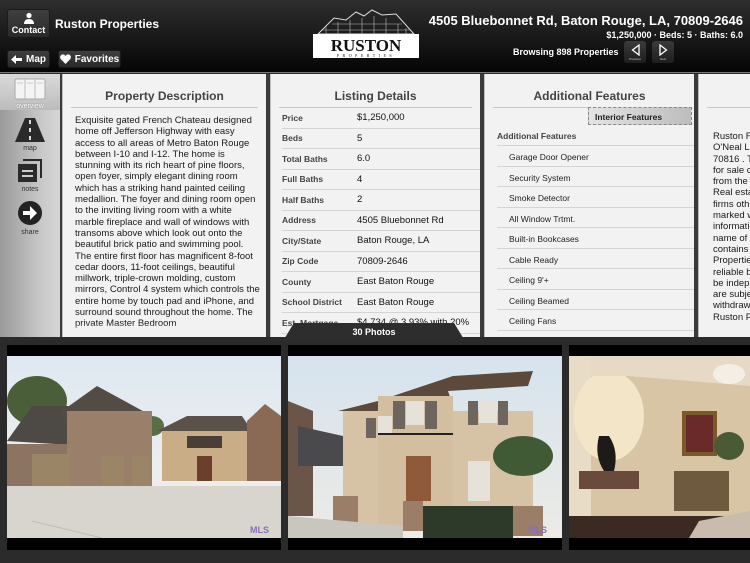 This screenshot has width=750, height=563. Describe the element at coordinates (595, 300) in the screenshot. I see `feature-item: Ceiling Beamed` at that location.